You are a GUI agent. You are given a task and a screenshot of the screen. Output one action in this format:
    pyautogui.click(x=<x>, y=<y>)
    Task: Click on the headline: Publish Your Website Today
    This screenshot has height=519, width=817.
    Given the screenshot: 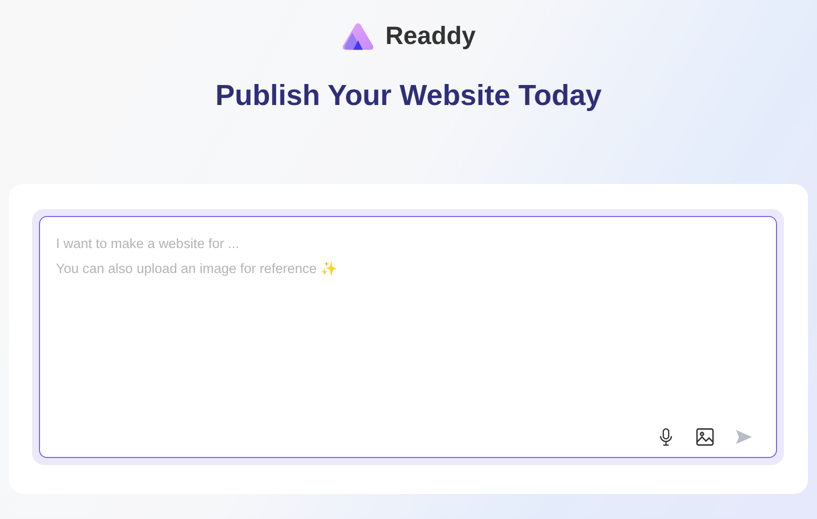 What is the action you would take?
    pyautogui.click(x=408, y=96)
    